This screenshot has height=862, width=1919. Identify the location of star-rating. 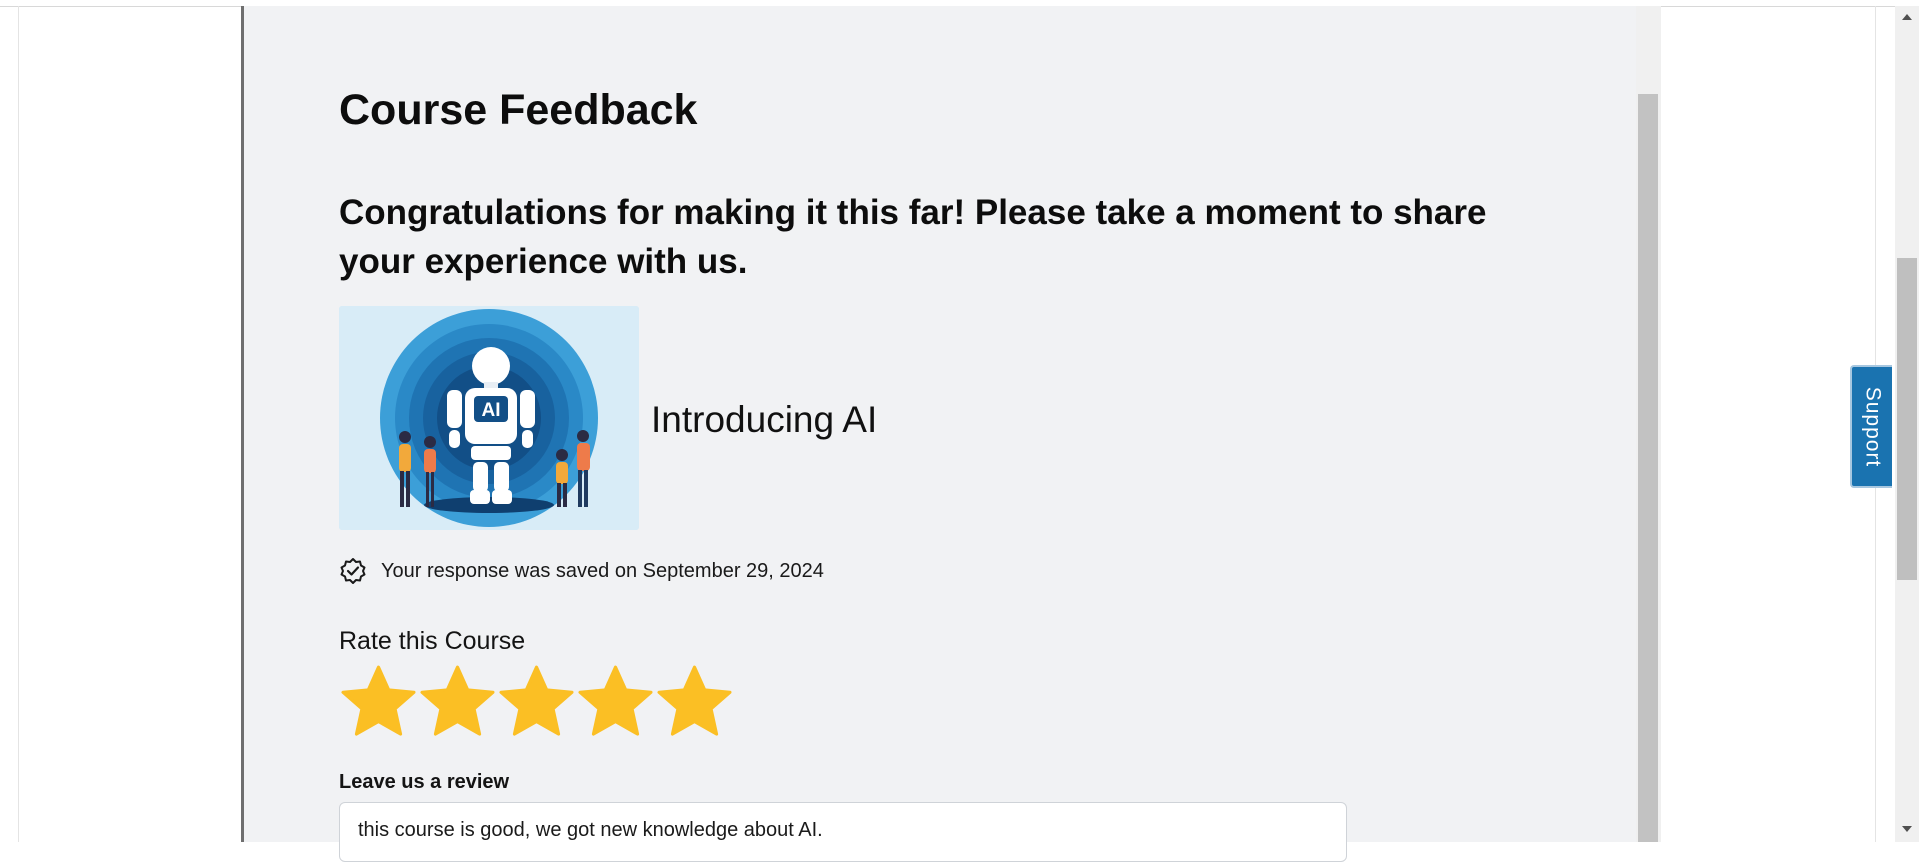
(536, 701).